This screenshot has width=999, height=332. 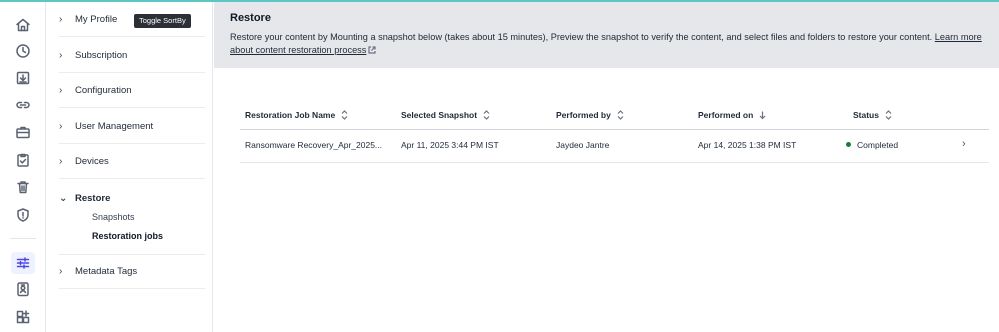 I want to click on status-label: Completed, so click(x=878, y=145).